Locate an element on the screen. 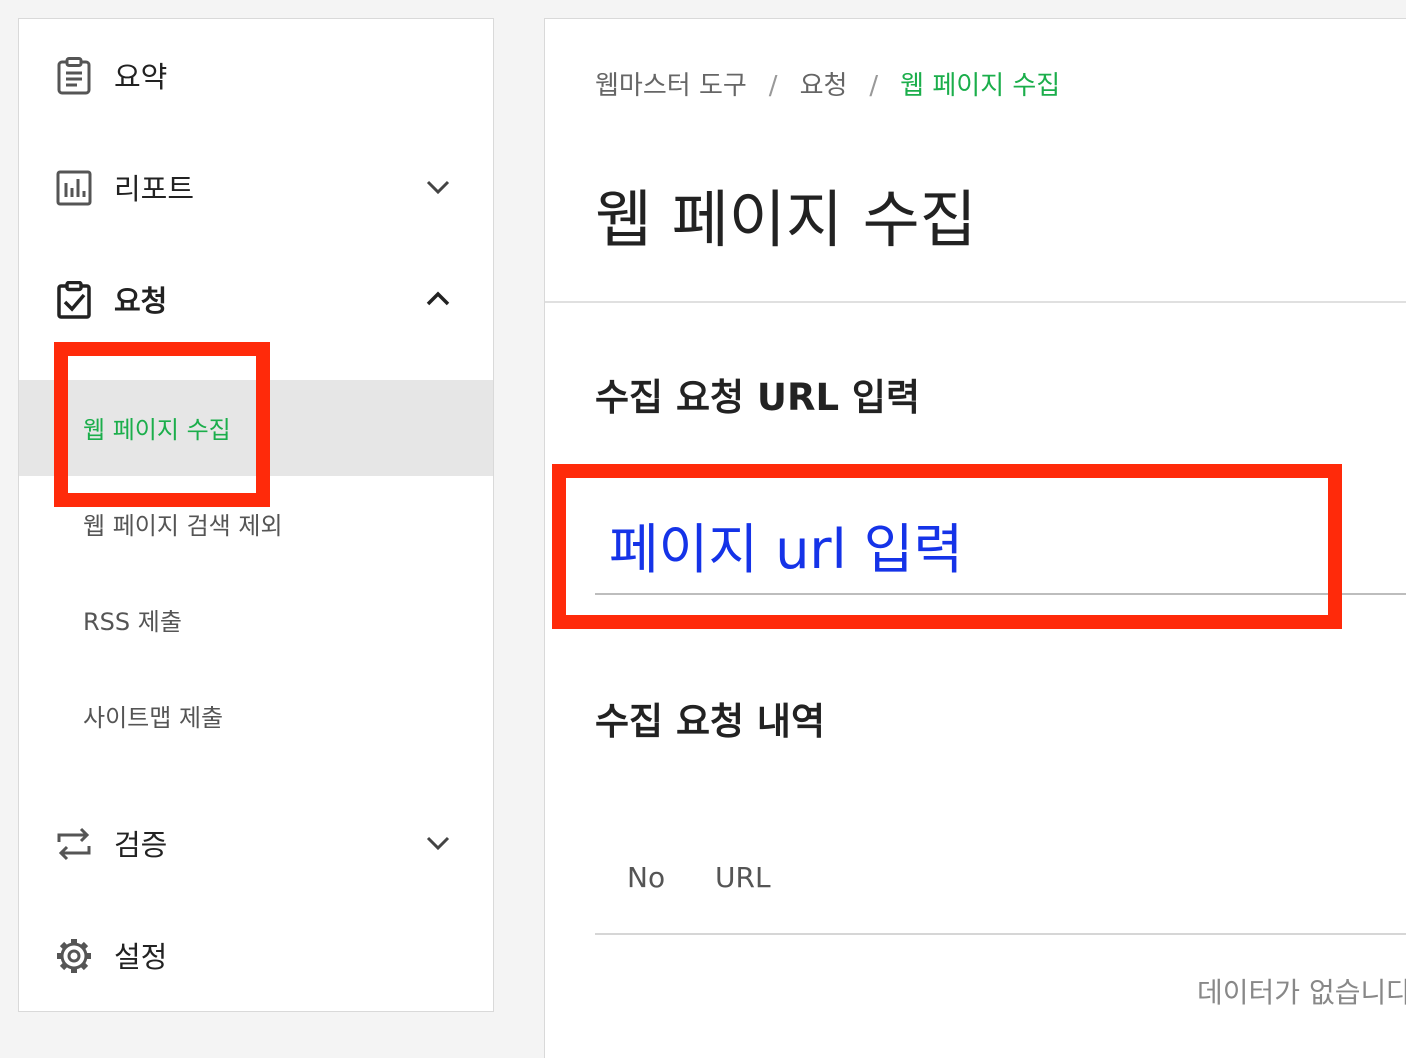 The image size is (1406, 1058). page-title: 웹 페이지 수집 is located at coordinates (786, 219).